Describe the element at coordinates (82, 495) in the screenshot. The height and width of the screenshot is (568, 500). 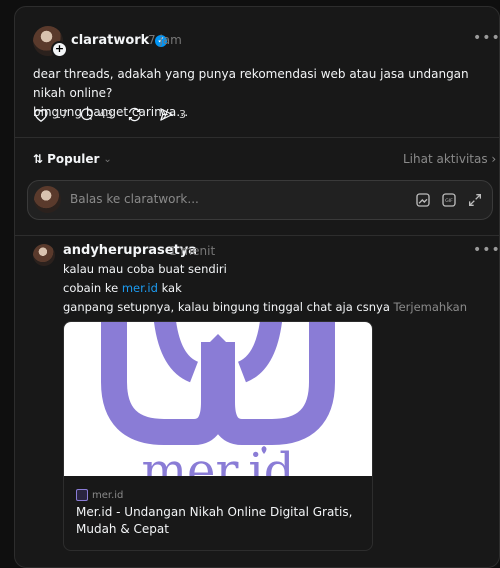
I see `site-favicon` at that location.